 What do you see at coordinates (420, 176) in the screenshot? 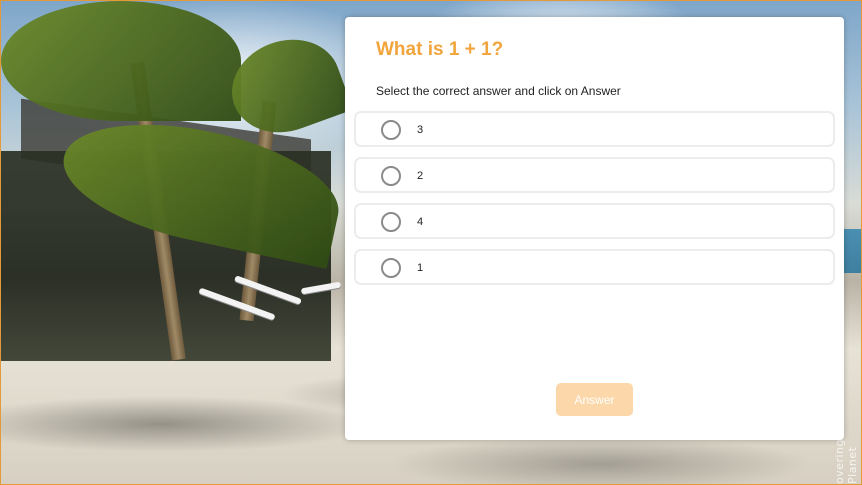
I see `option-label: 2` at bounding box center [420, 176].